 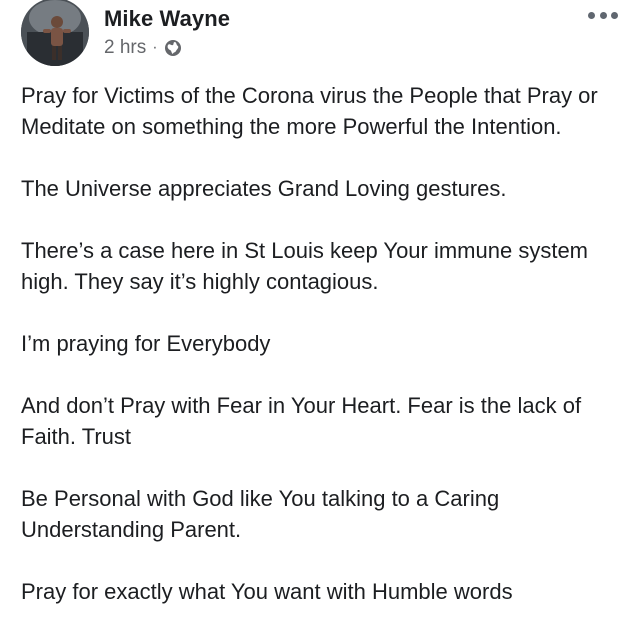 I want to click on timestamp: 2 hrs, so click(x=125, y=48).